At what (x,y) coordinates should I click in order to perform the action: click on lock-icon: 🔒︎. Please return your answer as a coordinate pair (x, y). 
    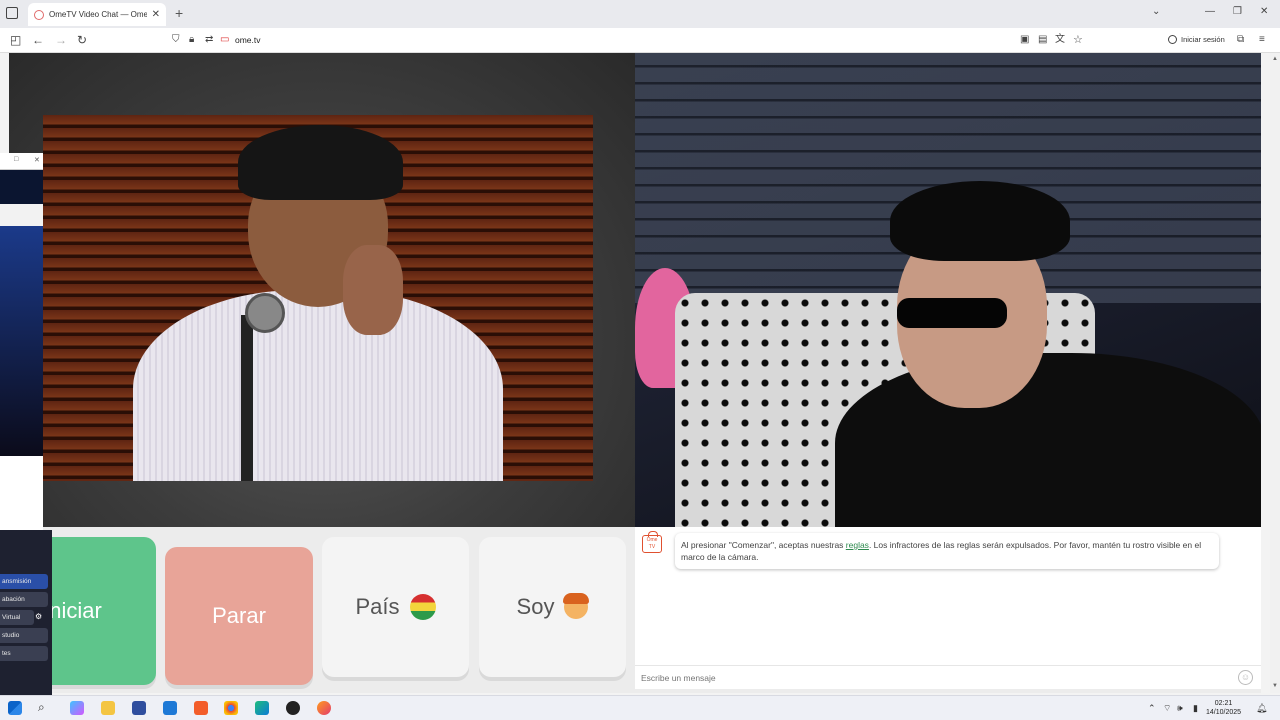
    Looking at the image, I should click on (191, 40).